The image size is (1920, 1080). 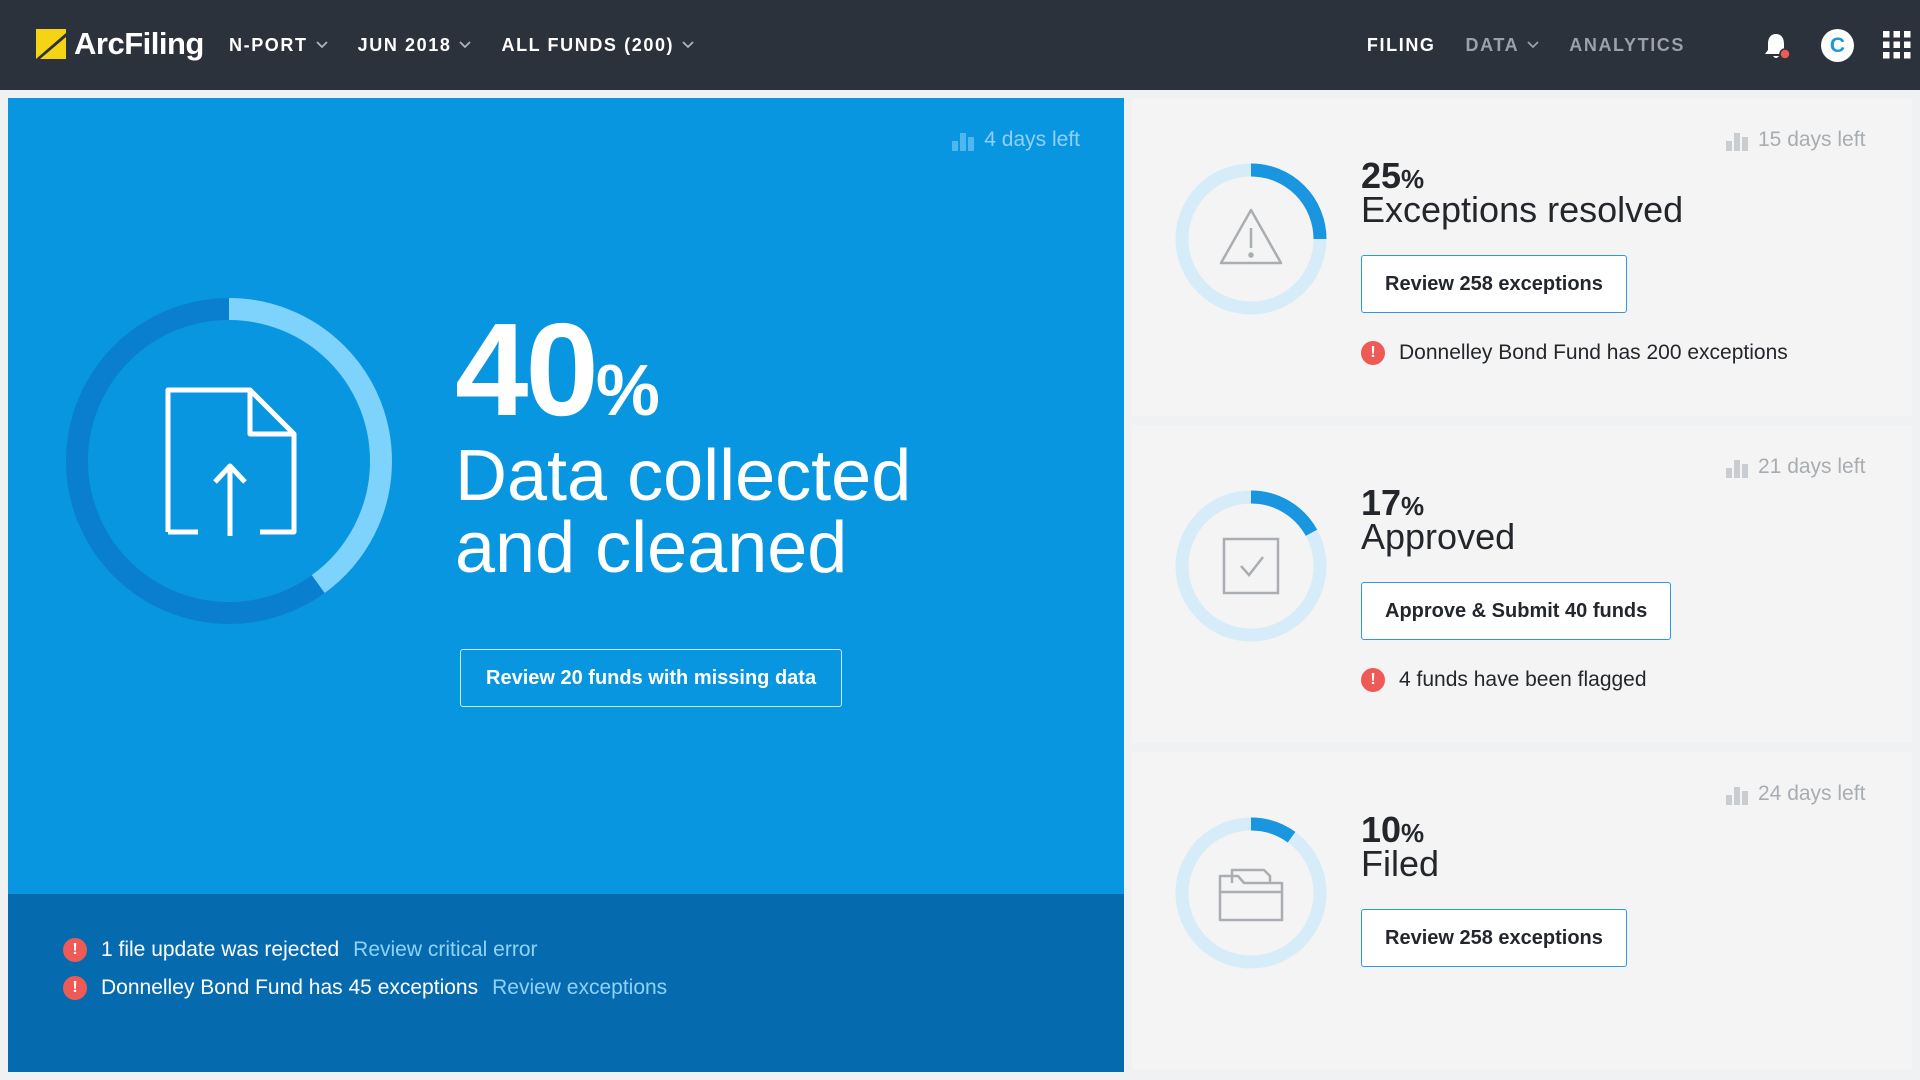 What do you see at coordinates (476, 45) in the screenshot?
I see `context-selectors: N-PORT JUN 2018 ALL FUNDS (200)` at bounding box center [476, 45].